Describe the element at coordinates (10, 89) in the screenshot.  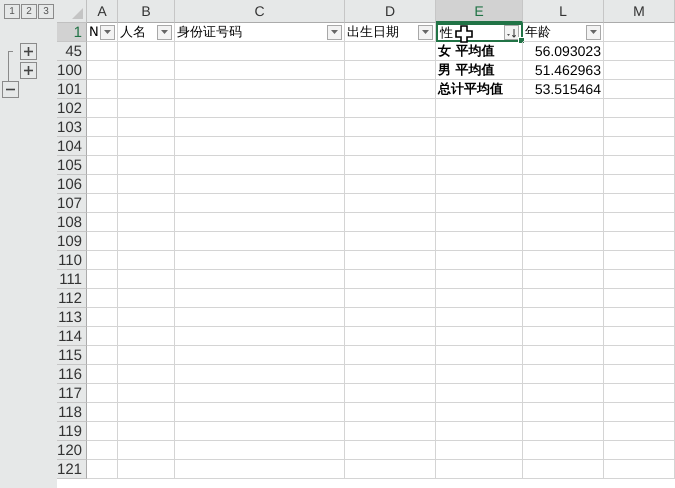
I see `collapse-button` at that location.